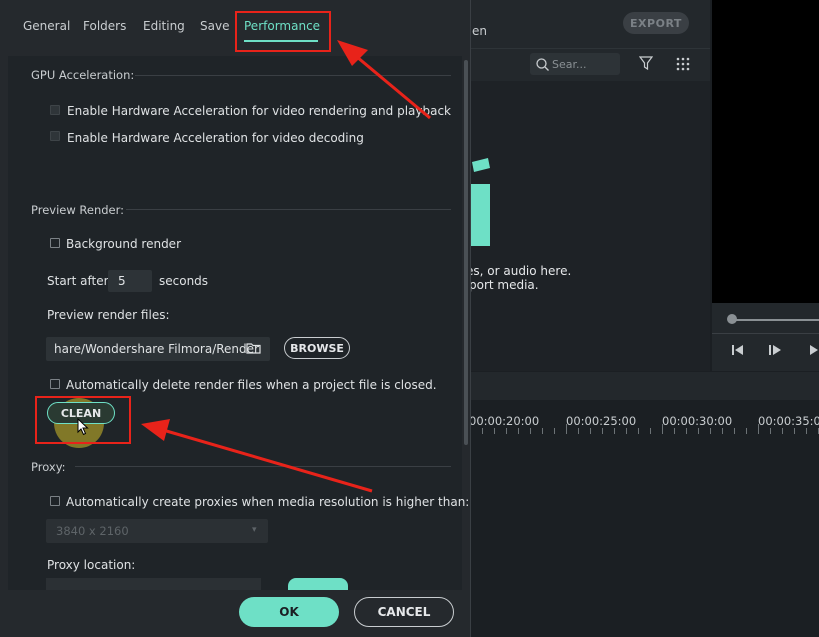  Describe the element at coordinates (289, 612) in the screenshot. I see `ok-button: OK` at that location.